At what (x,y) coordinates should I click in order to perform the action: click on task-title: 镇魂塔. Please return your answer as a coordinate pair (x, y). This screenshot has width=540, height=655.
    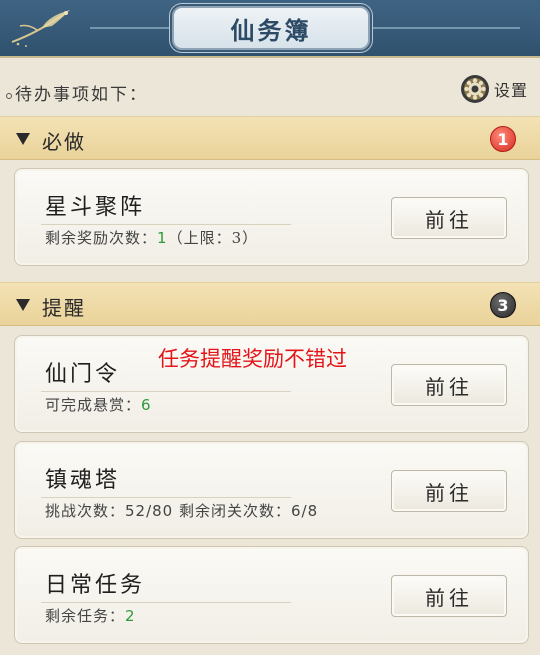
    Looking at the image, I should click on (83, 480).